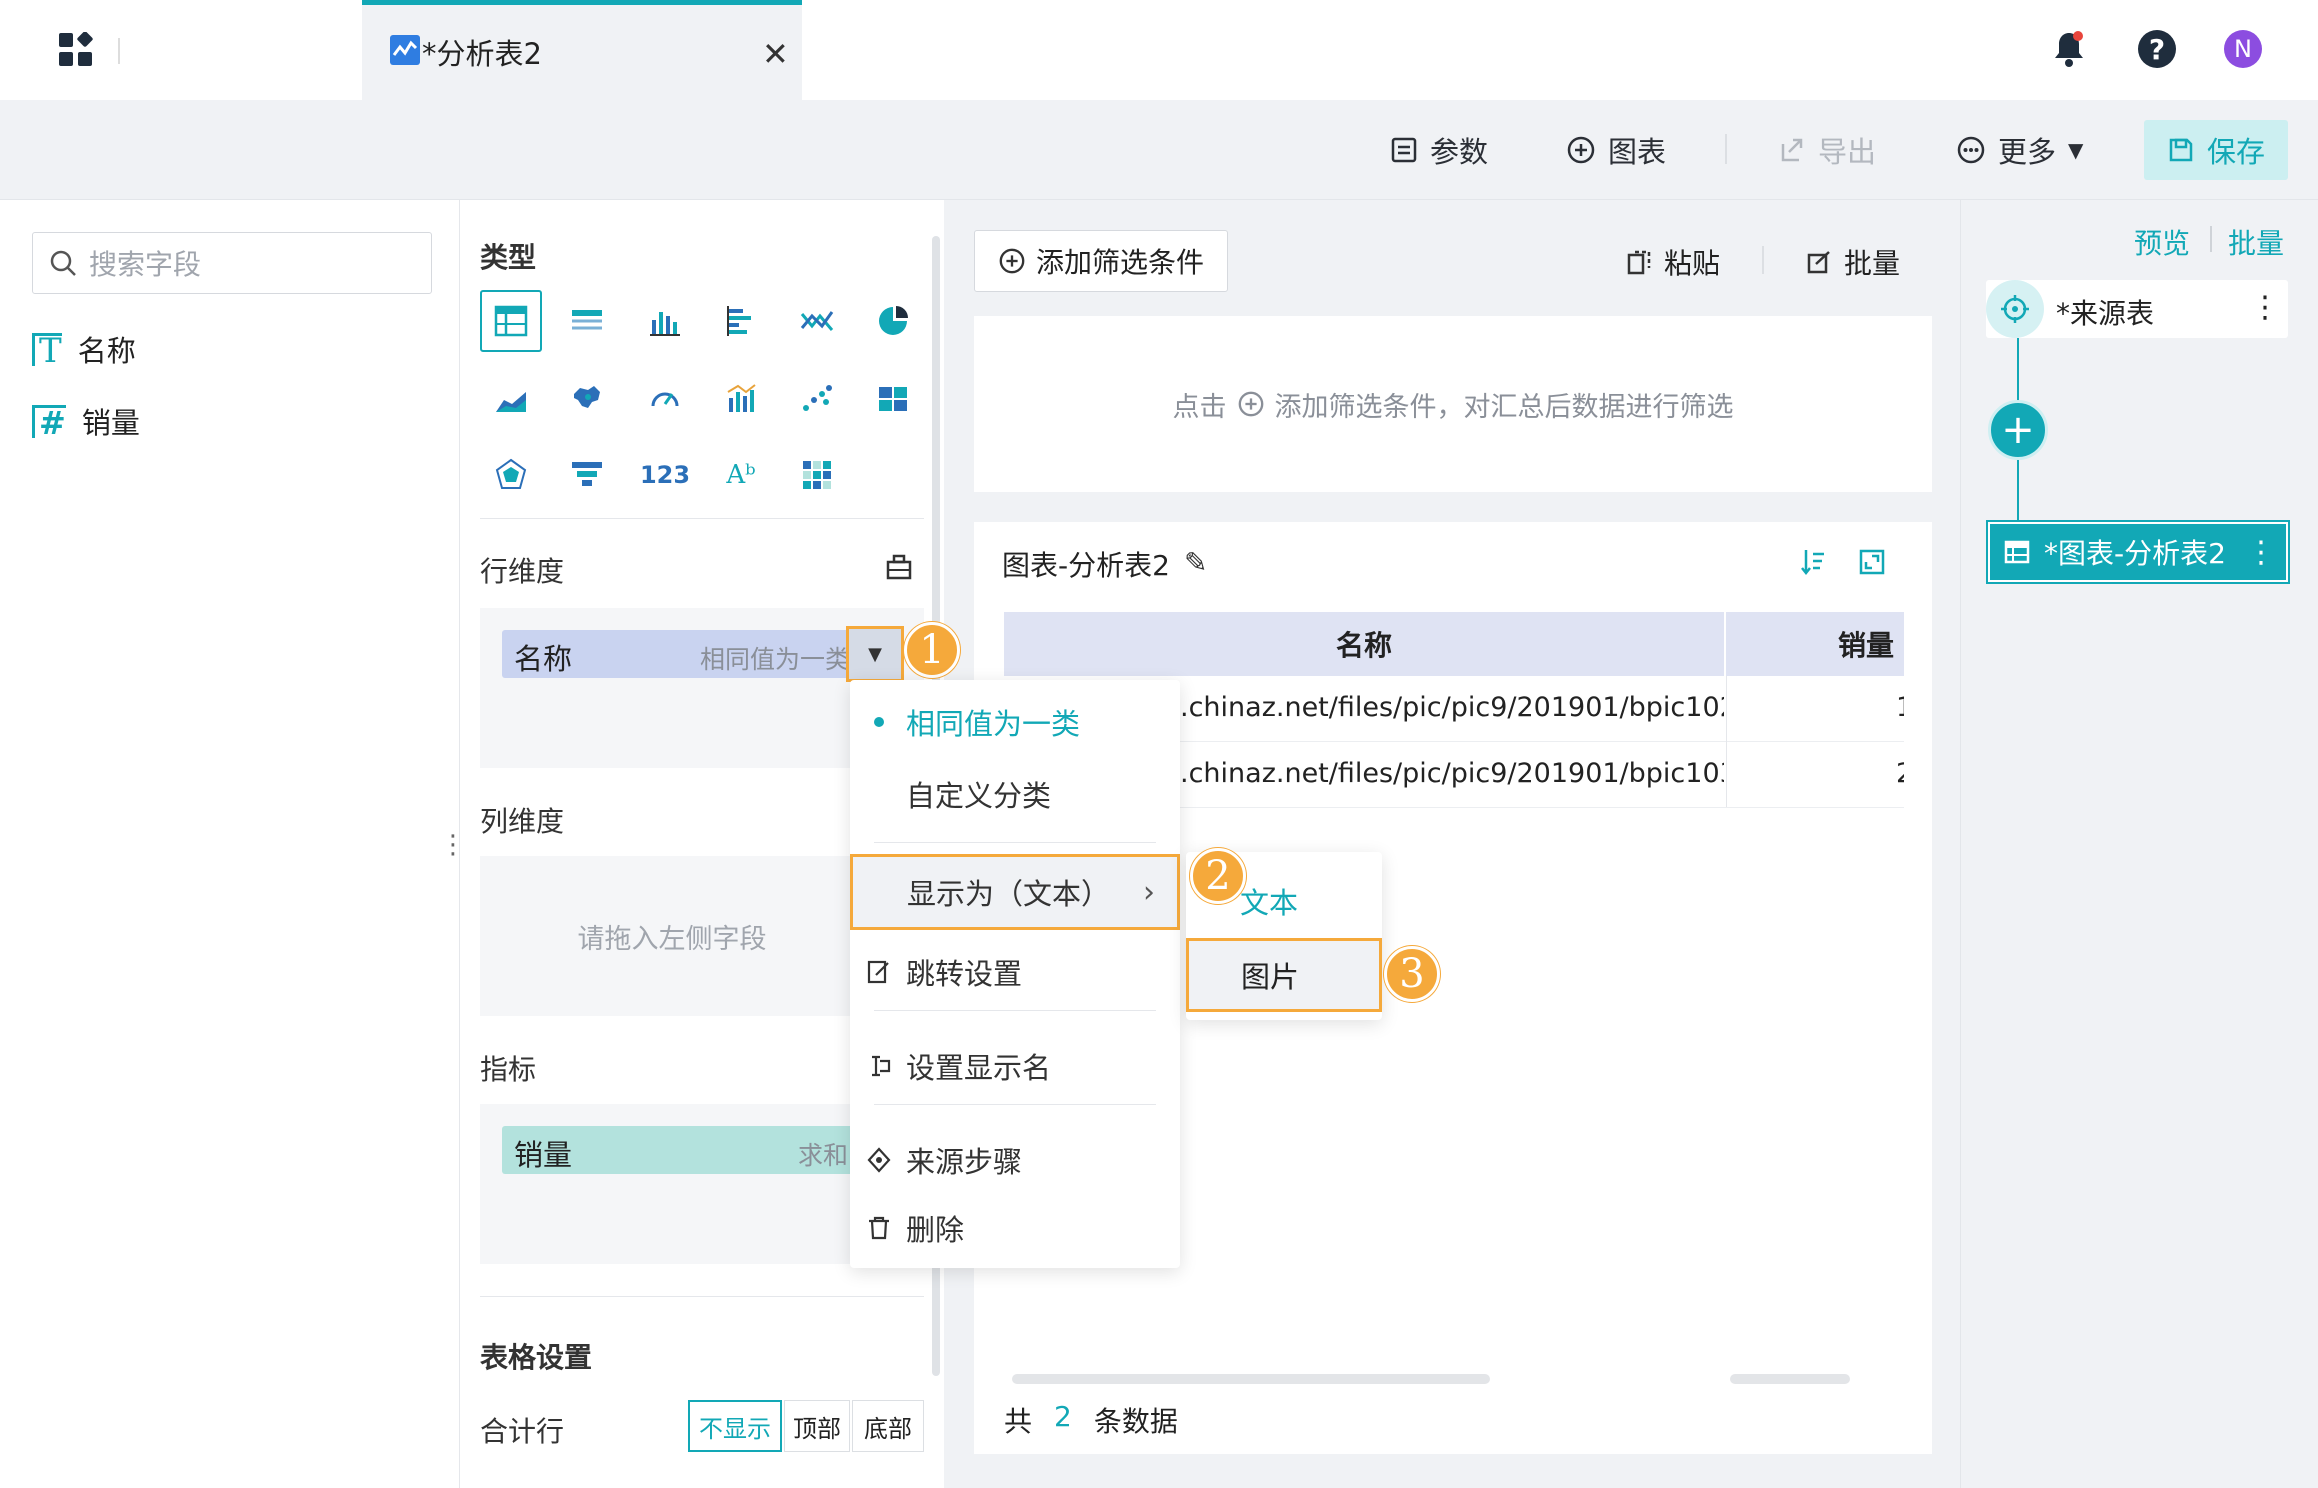  What do you see at coordinates (2157, 49) in the screenshot?
I see `help-icon: ?` at bounding box center [2157, 49].